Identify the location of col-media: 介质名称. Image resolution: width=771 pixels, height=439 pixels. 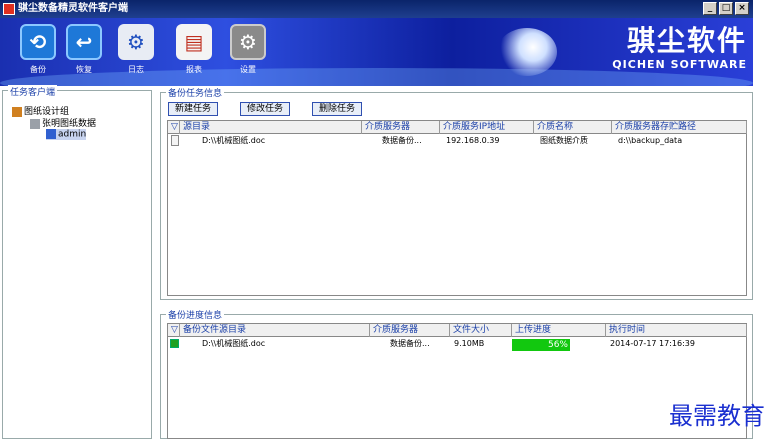
(573, 127).